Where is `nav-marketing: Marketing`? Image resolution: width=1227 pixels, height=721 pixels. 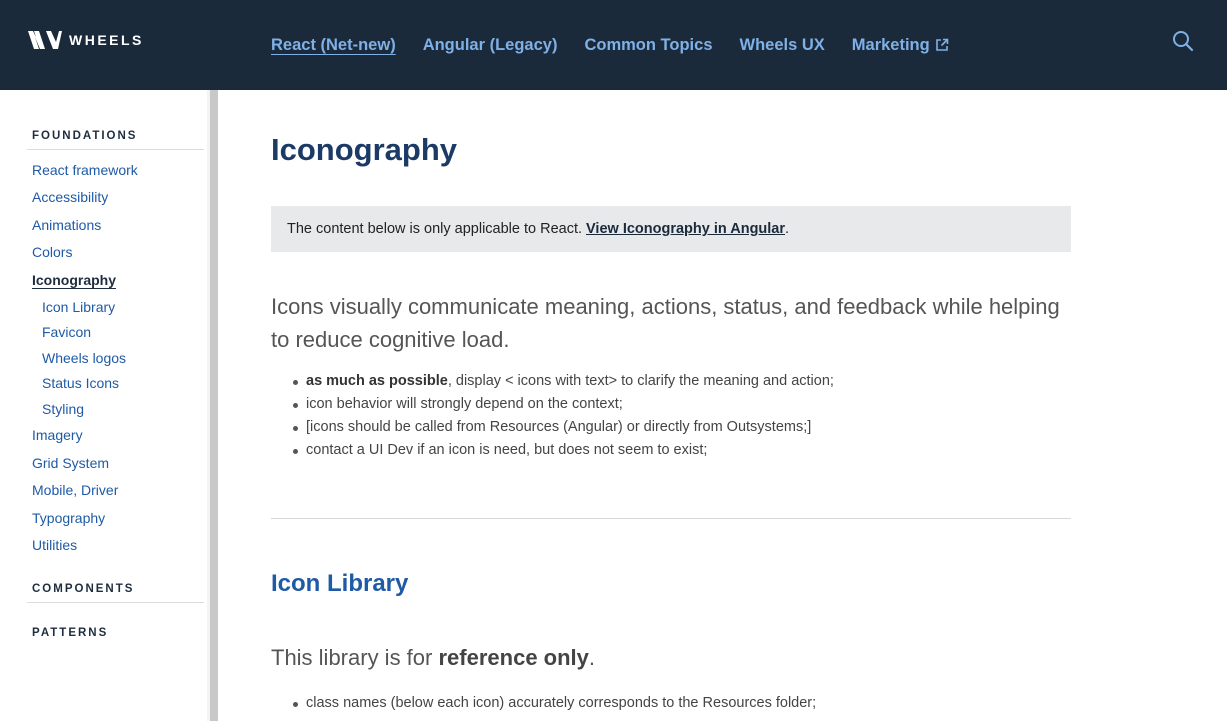 nav-marketing: Marketing is located at coordinates (900, 45).